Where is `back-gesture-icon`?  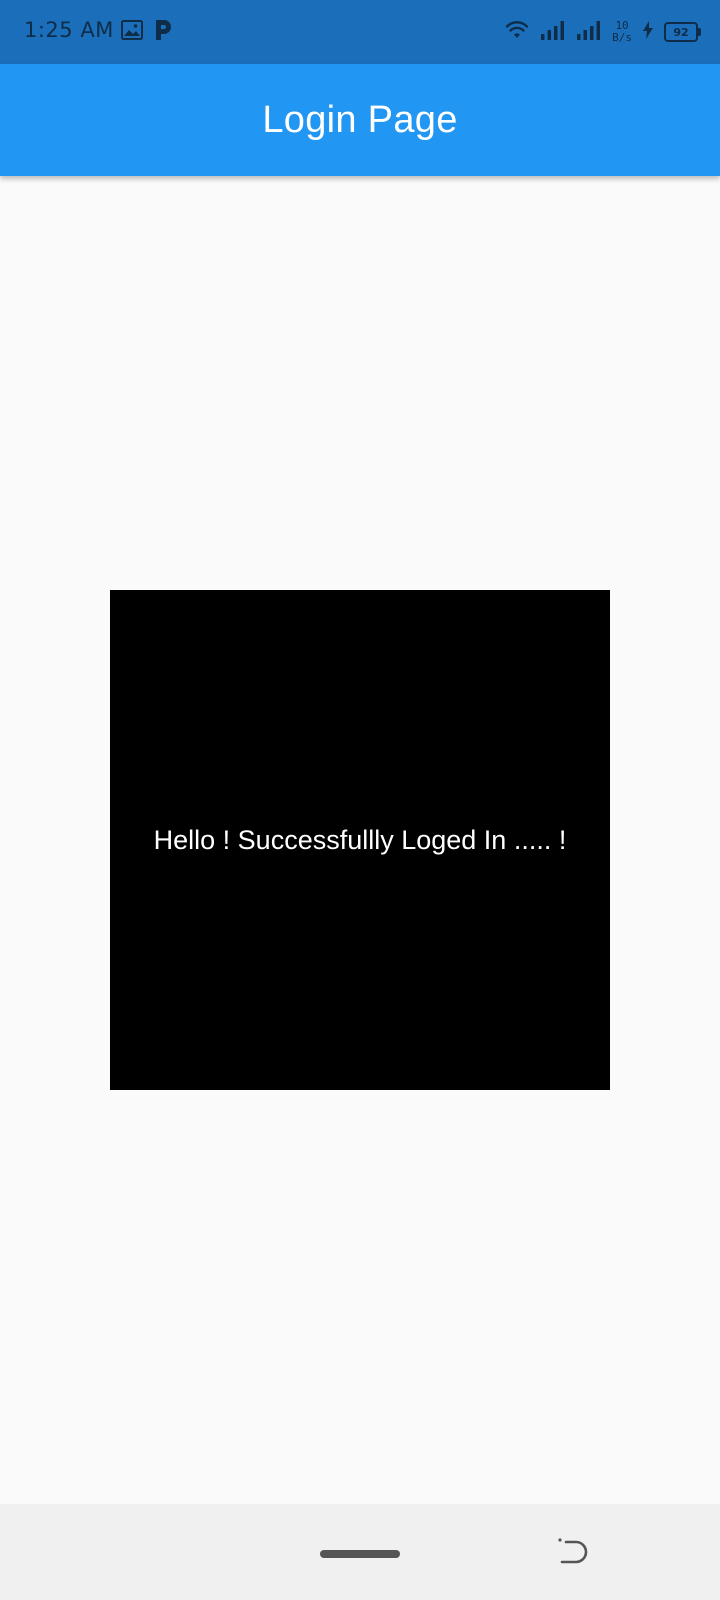
back-gesture-icon is located at coordinates (573, 1553).